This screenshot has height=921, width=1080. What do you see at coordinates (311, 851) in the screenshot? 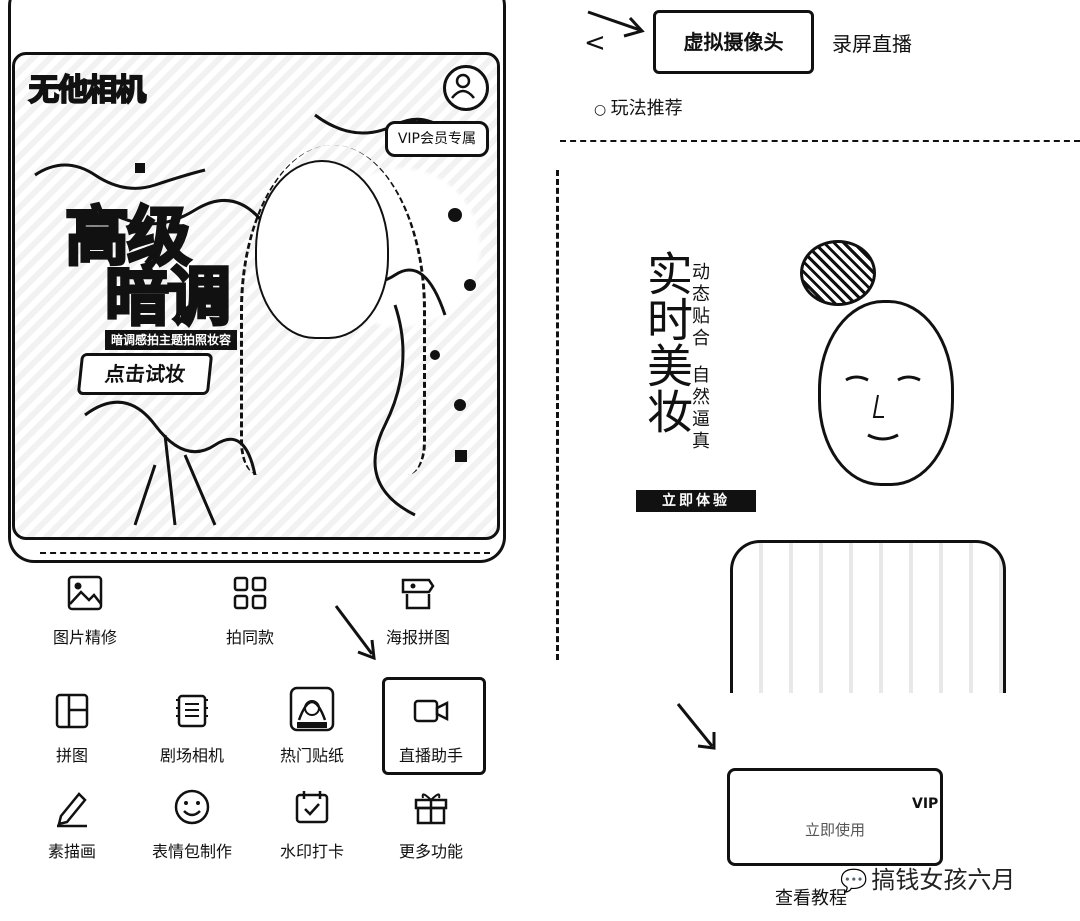
I see `tool-label: 水印打卡` at bounding box center [311, 851].